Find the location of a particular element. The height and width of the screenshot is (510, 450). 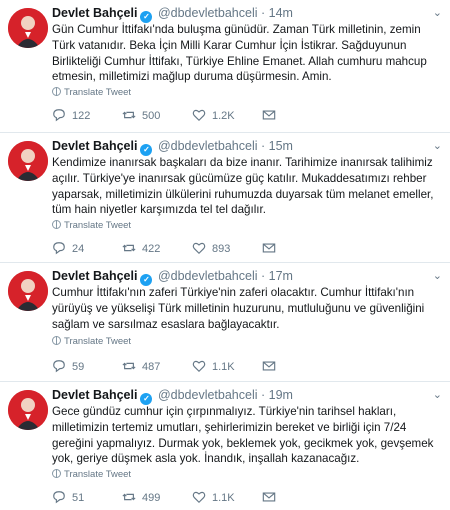

tweet-timestamp: · 17m is located at coordinates (277, 276).